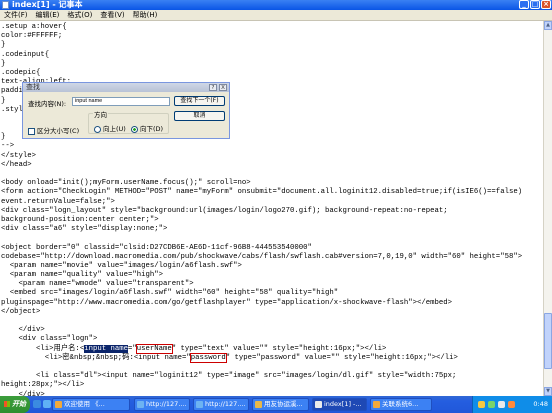  I want to click on vertical-scrollbar: ▲ ▼, so click(547, 208).